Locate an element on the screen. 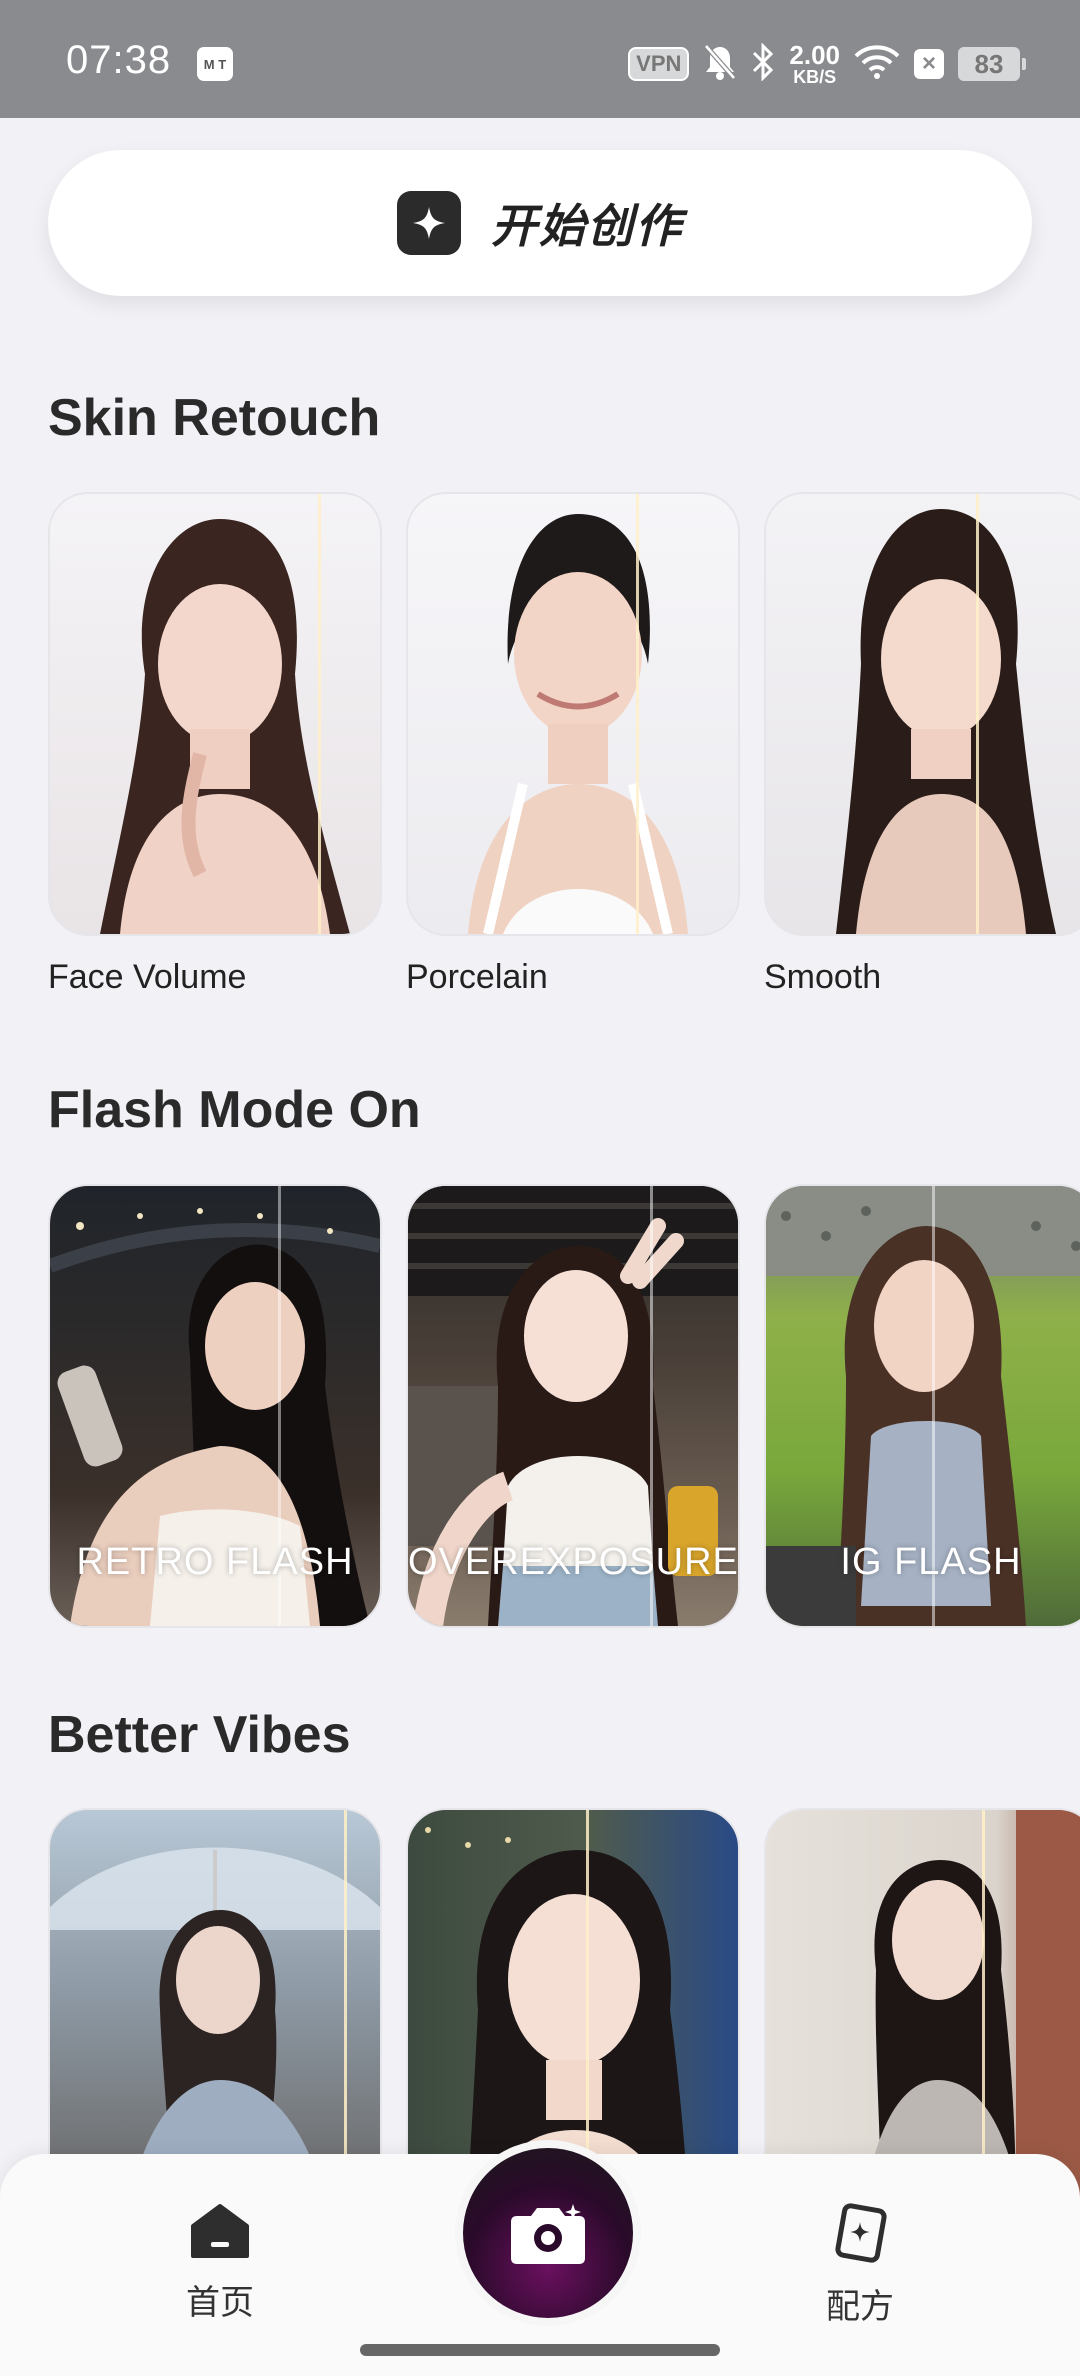 This screenshot has width=1080, height=2376. bluetooth-icon is located at coordinates (763, 63).